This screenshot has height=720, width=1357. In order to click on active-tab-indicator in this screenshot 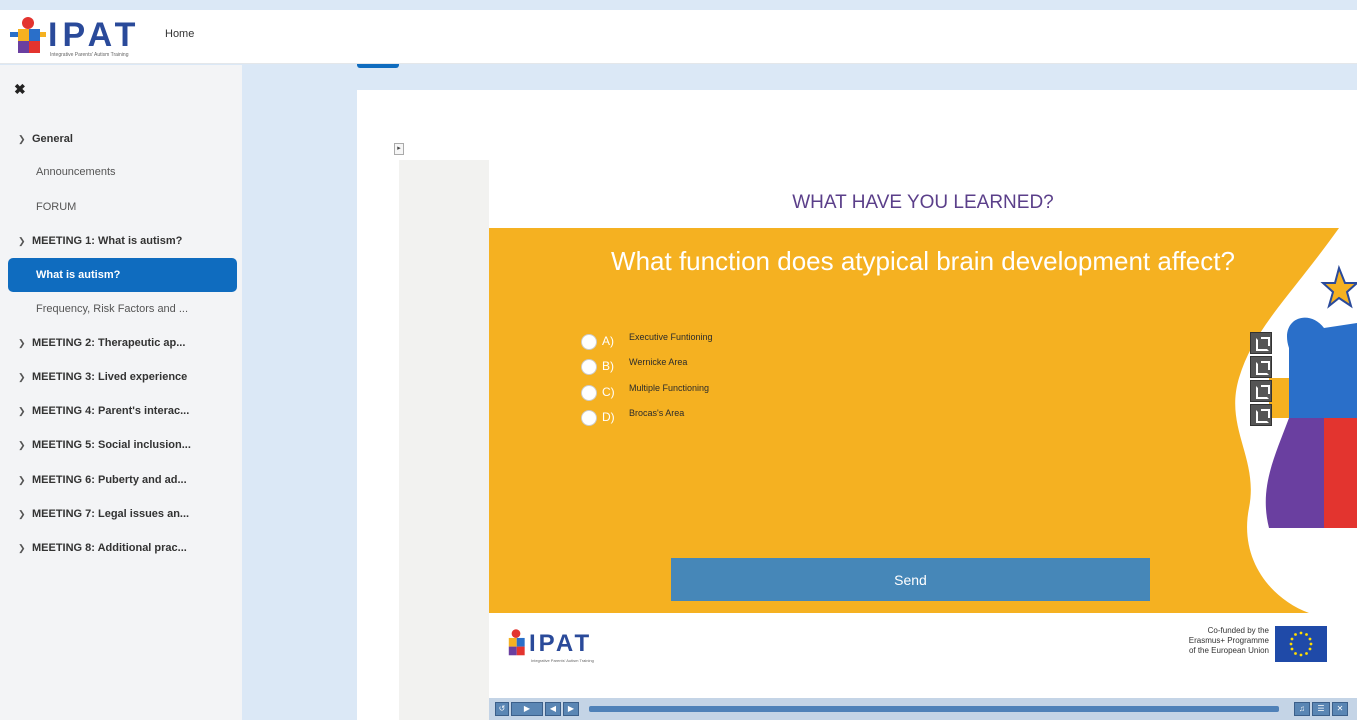, I will do `click(378, 66)`.